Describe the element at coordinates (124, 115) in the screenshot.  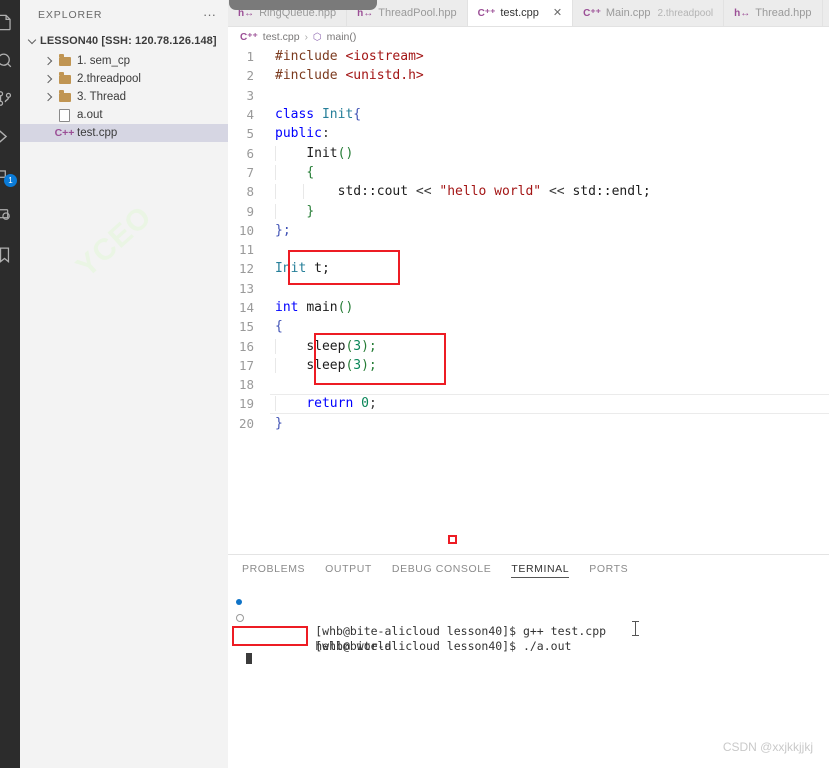
I see `sidebar-item-a-out: a.out` at that location.